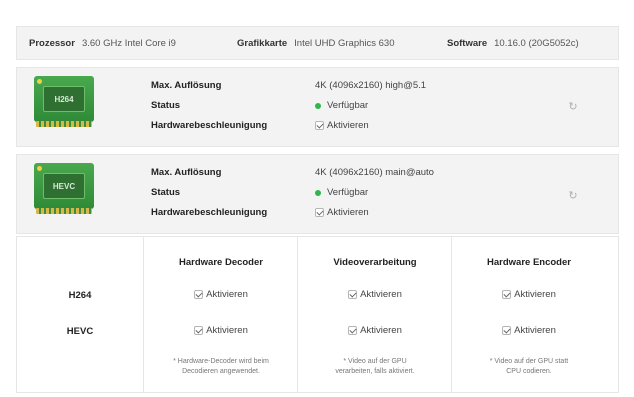 Image resolution: width=634 pixels, height=397 pixels. What do you see at coordinates (64, 186) in the screenshot?
I see `chip-label: HEVC` at bounding box center [64, 186].